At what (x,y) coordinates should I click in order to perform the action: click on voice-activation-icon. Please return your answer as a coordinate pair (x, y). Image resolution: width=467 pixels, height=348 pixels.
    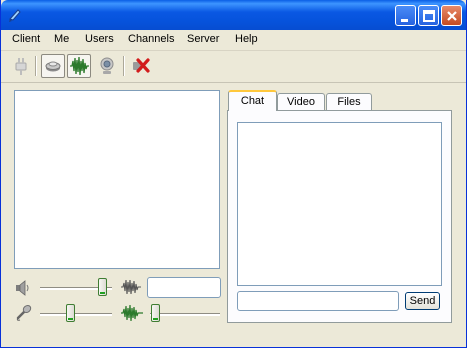
    Looking at the image, I should click on (79, 66).